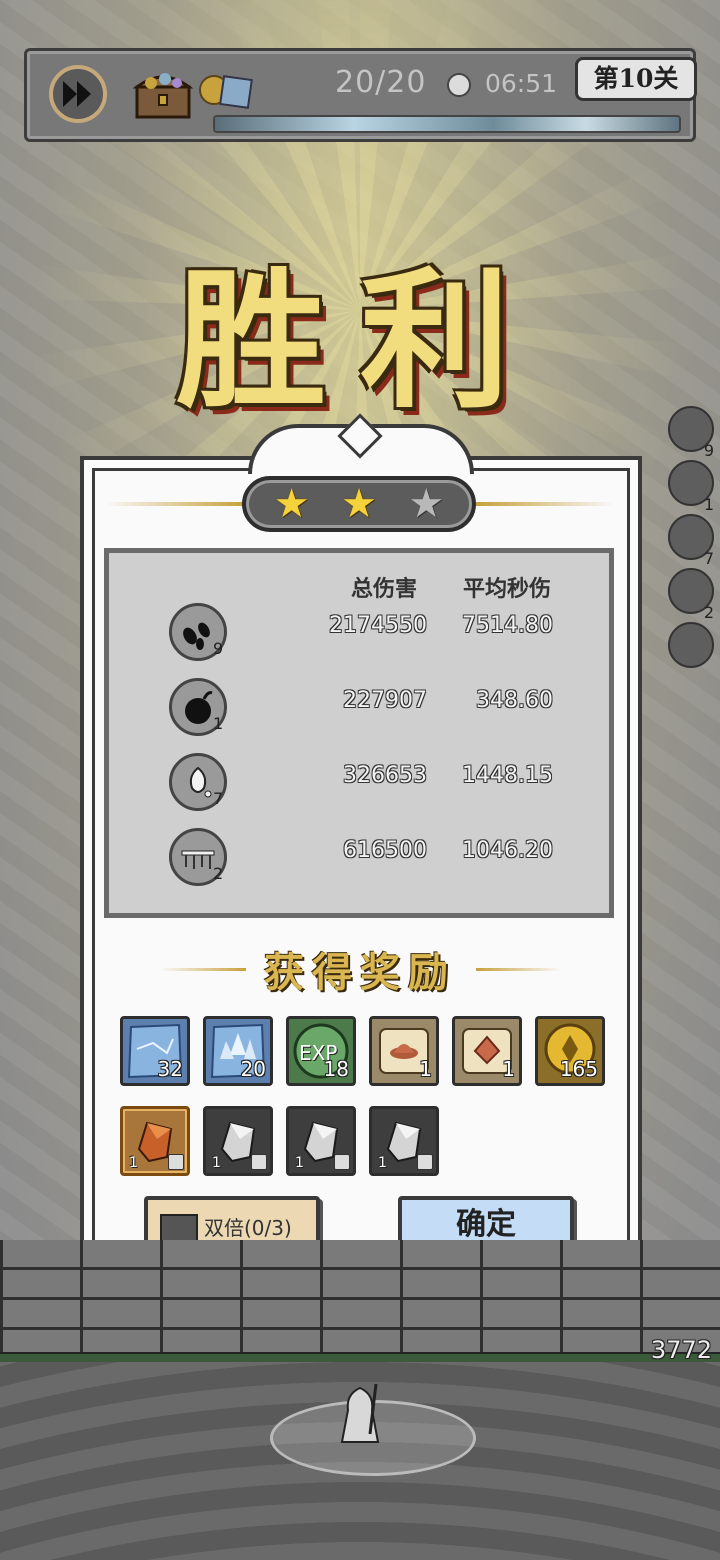 The image size is (720, 1560). Describe the element at coordinates (487, 1051) in the screenshot. I see `scroll-gem-icon: 1` at that location.